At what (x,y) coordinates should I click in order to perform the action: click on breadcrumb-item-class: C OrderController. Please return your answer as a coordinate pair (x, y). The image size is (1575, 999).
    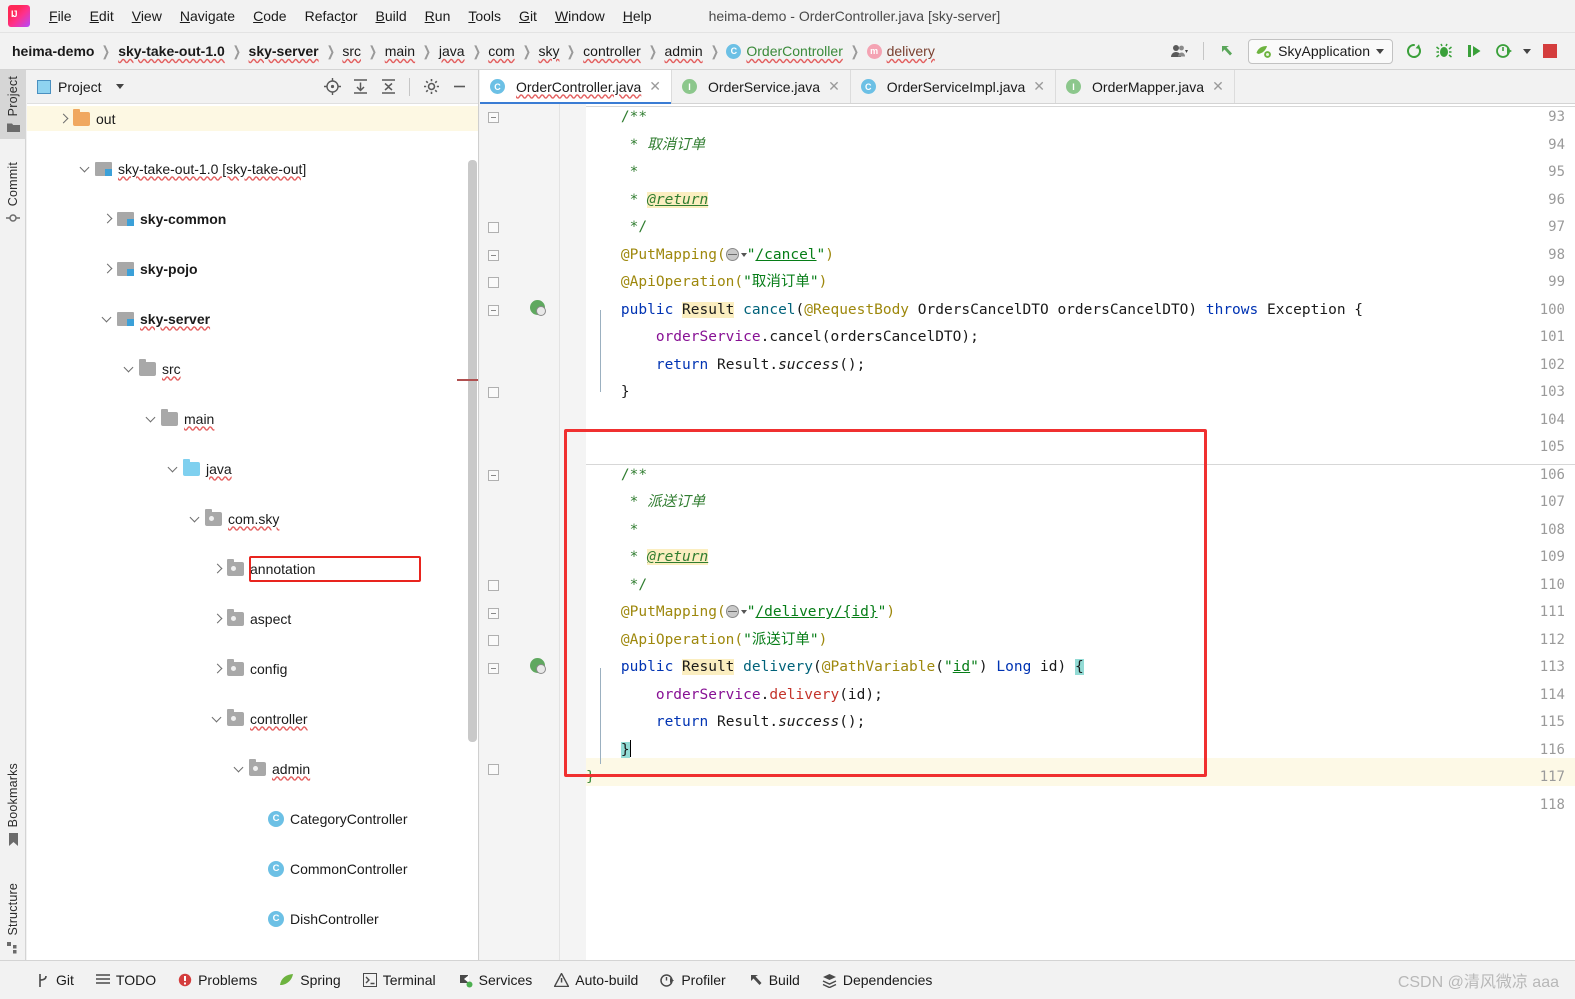
    Looking at the image, I should click on (784, 51).